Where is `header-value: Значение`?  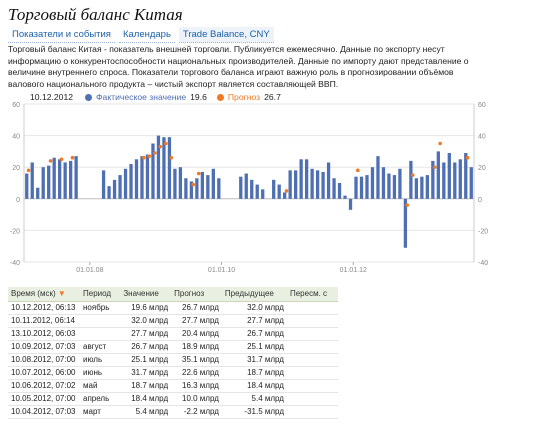 header-value: Значение is located at coordinates (146, 294).